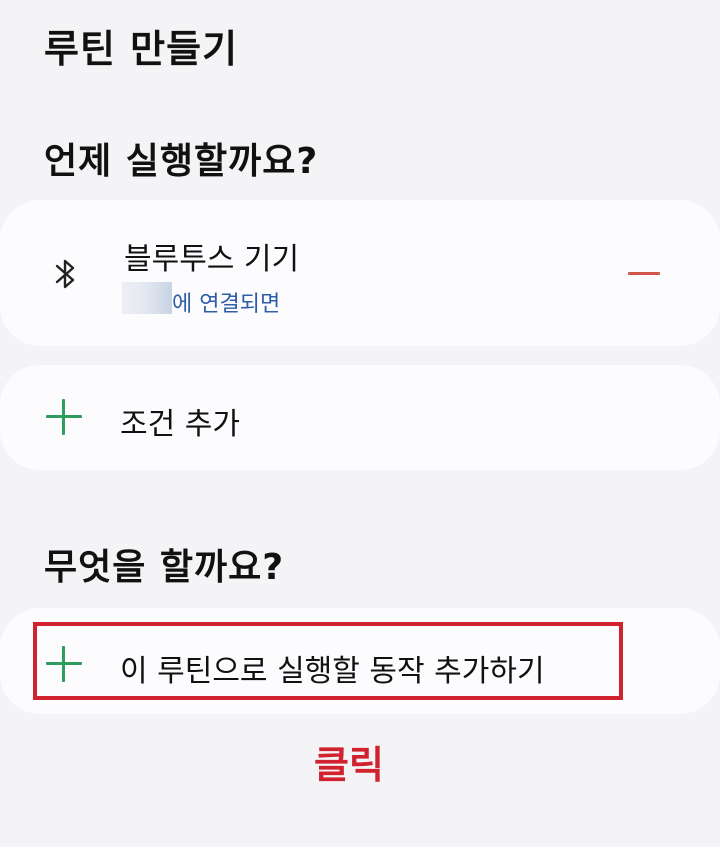 This screenshot has height=847, width=720. What do you see at coordinates (328, 661) in the screenshot?
I see `highlight-annotation-box` at bounding box center [328, 661].